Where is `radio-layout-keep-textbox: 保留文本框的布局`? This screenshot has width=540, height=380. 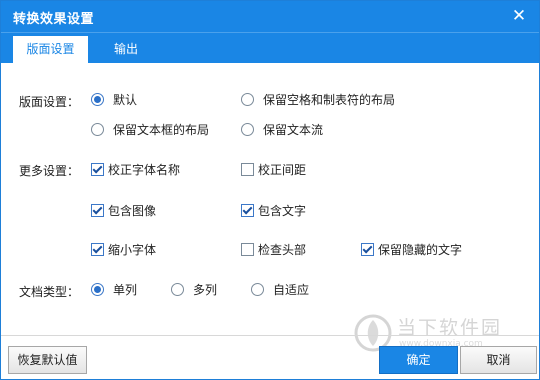 radio-layout-keep-textbox: 保留文本框的布局 is located at coordinates (150, 129).